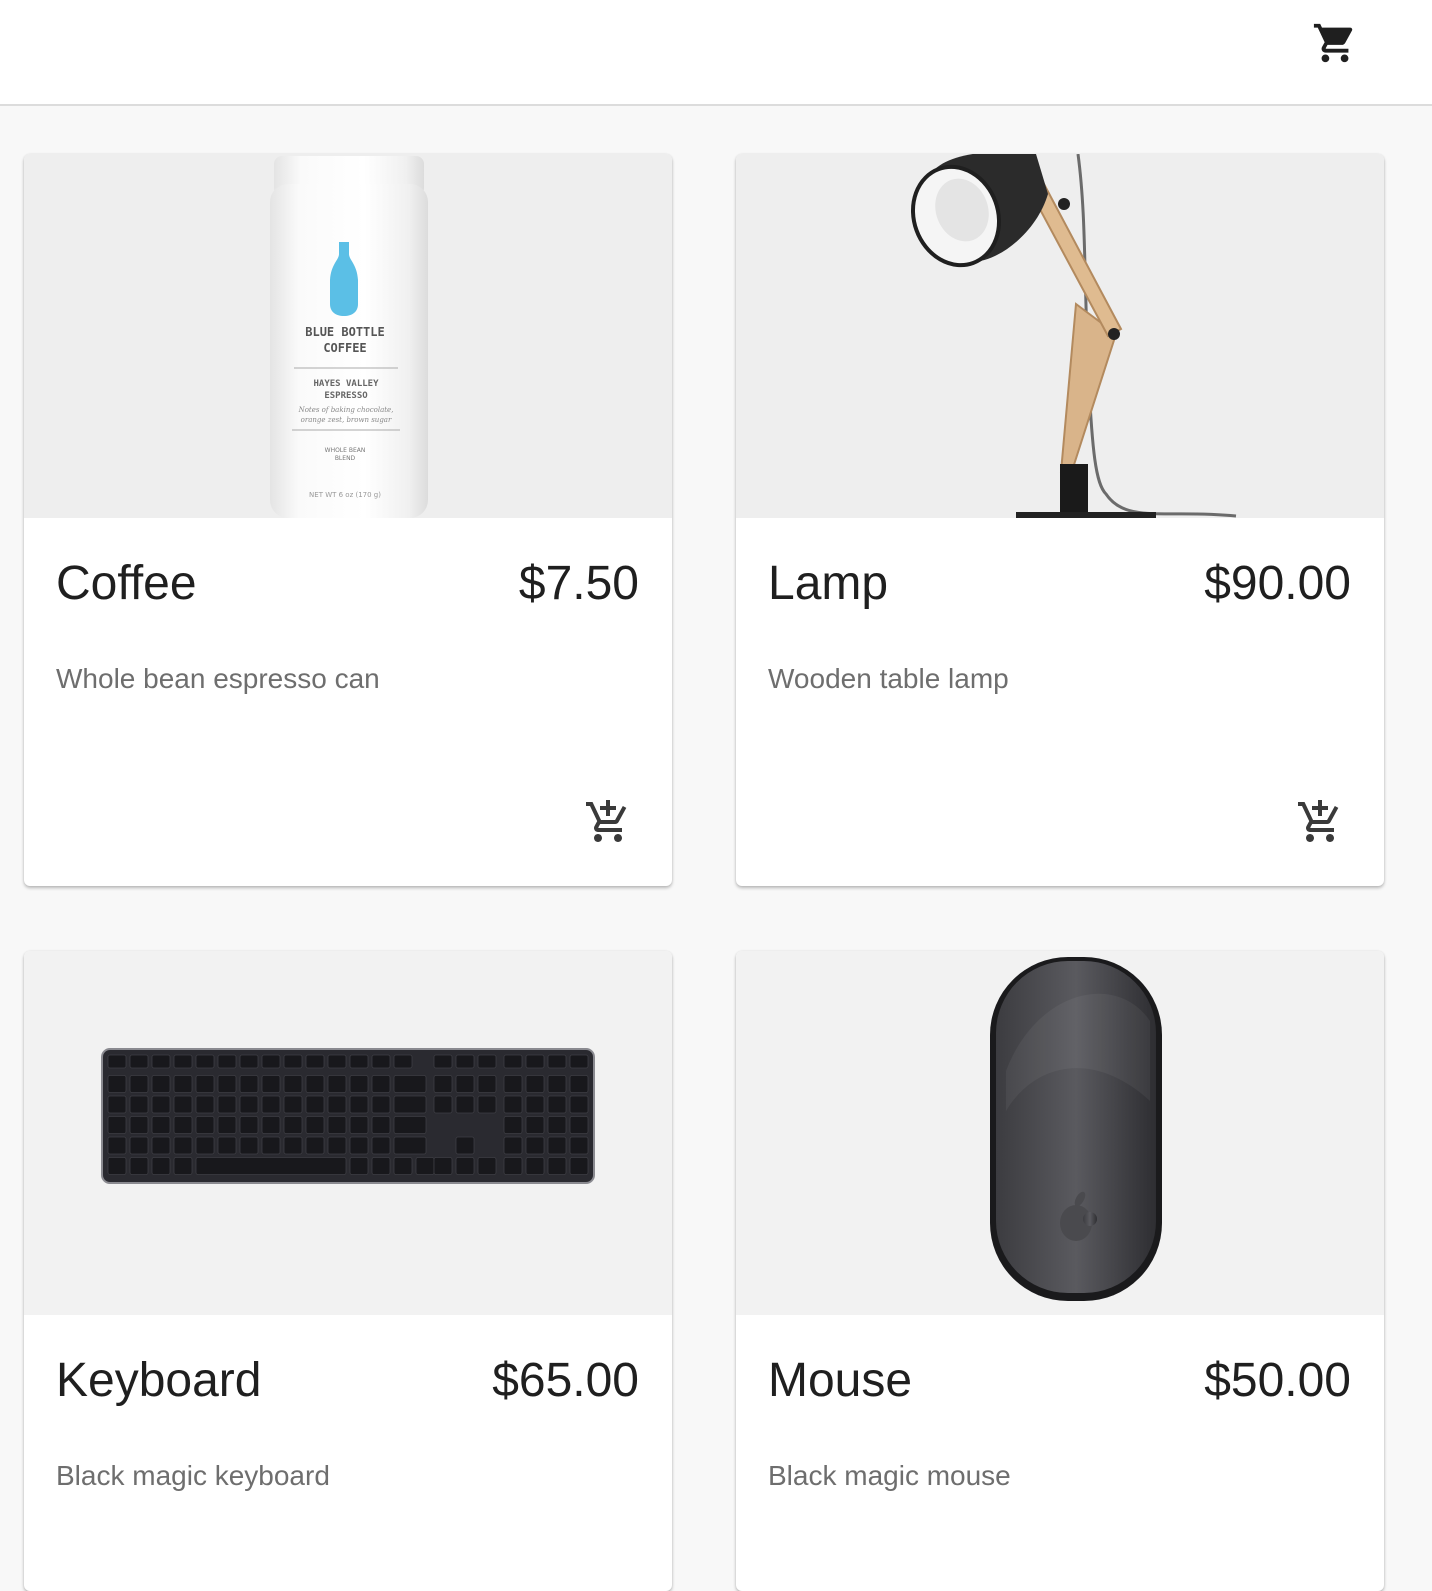 The image size is (1432, 1591). What do you see at coordinates (1076, 1129) in the screenshot?
I see `mouse-image` at bounding box center [1076, 1129].